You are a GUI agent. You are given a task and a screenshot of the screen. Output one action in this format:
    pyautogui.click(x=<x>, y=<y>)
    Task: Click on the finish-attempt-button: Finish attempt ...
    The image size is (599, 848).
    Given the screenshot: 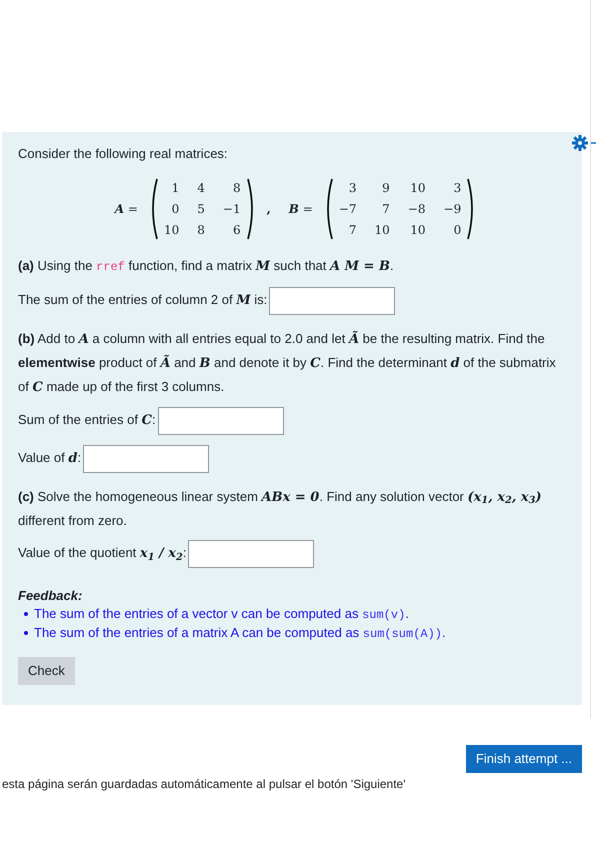 What is the action you would take?
    pyautogui.click(x=524, y=759)
    